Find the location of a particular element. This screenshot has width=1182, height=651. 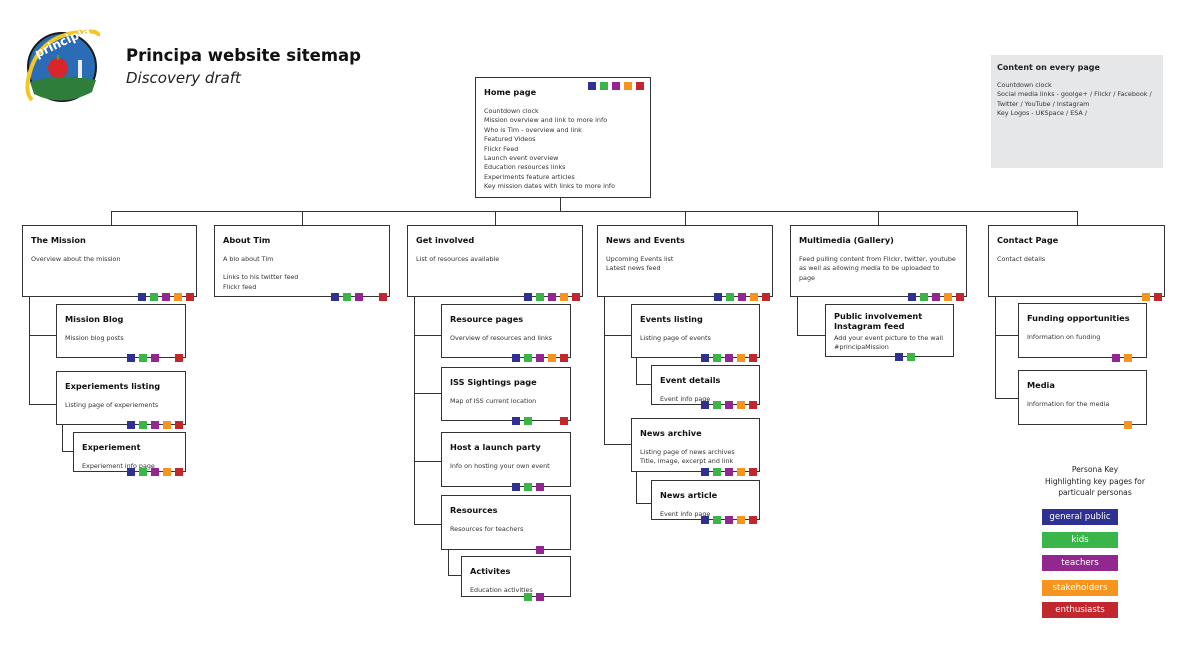

page-description-line: Resources for teachers is located at coordinates (487, 529).